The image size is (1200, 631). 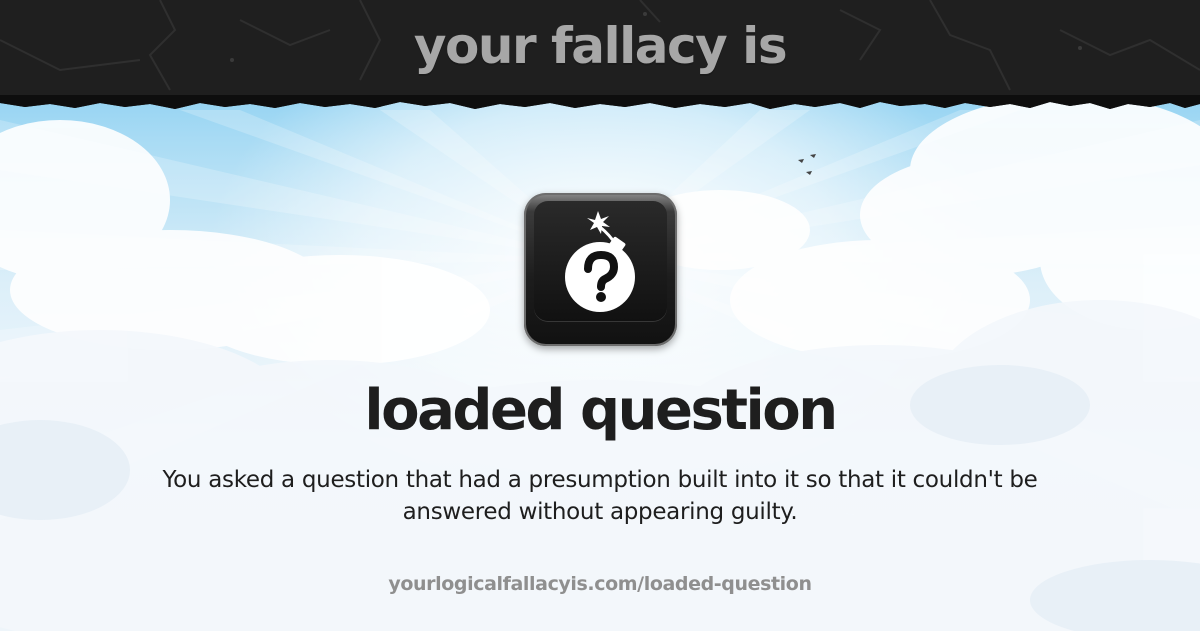 What do you see at coordinates (600, 584) in the screenshot?
I see `fallacy-url-link: yourlogicalfallacyis.com/loaded-question` at bounding box center [600, 584].